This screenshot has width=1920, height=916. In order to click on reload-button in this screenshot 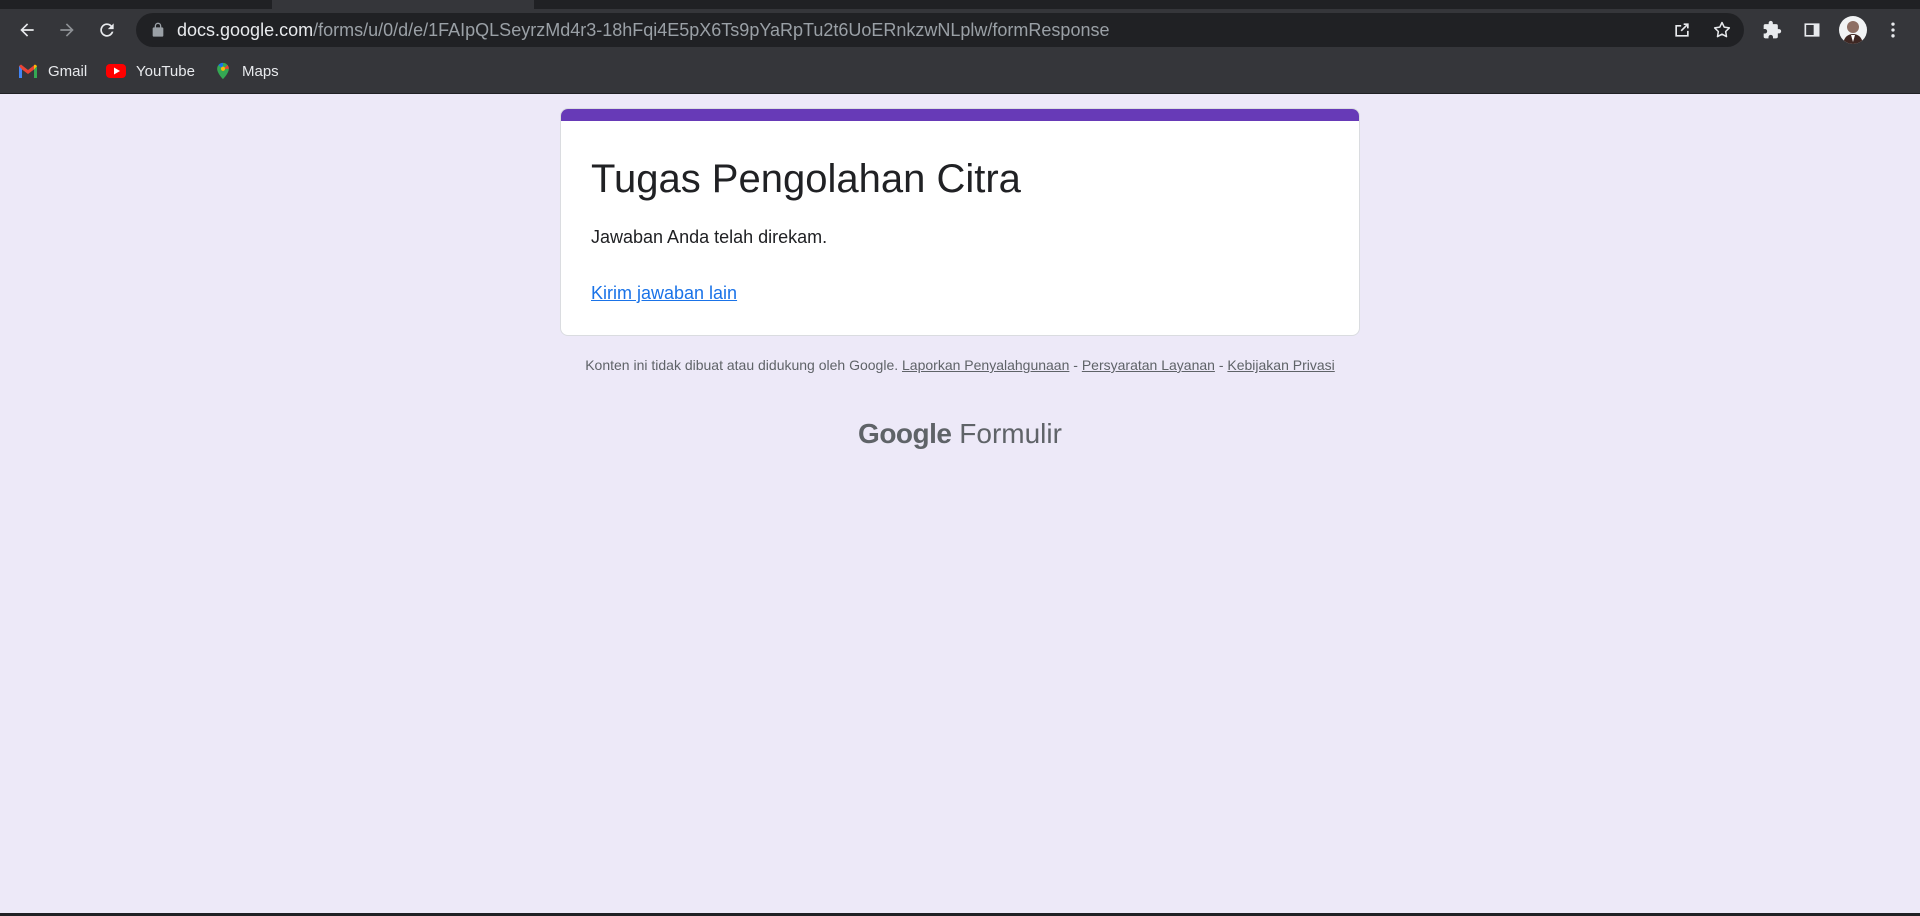, I will do `click(107, 30)`.